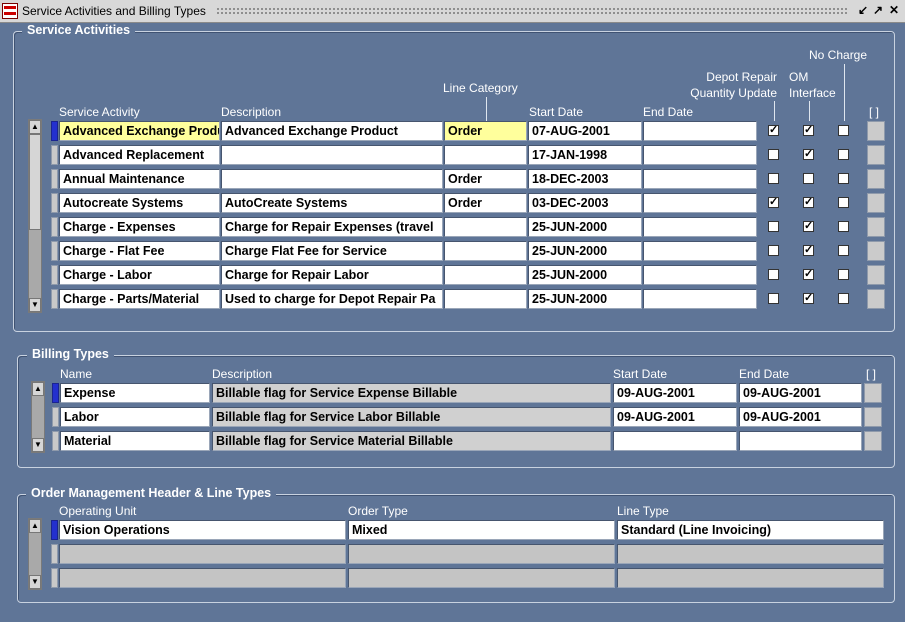  I want to click on description-field: Used to charge for Depot Repair Pa, so click(332, 299).